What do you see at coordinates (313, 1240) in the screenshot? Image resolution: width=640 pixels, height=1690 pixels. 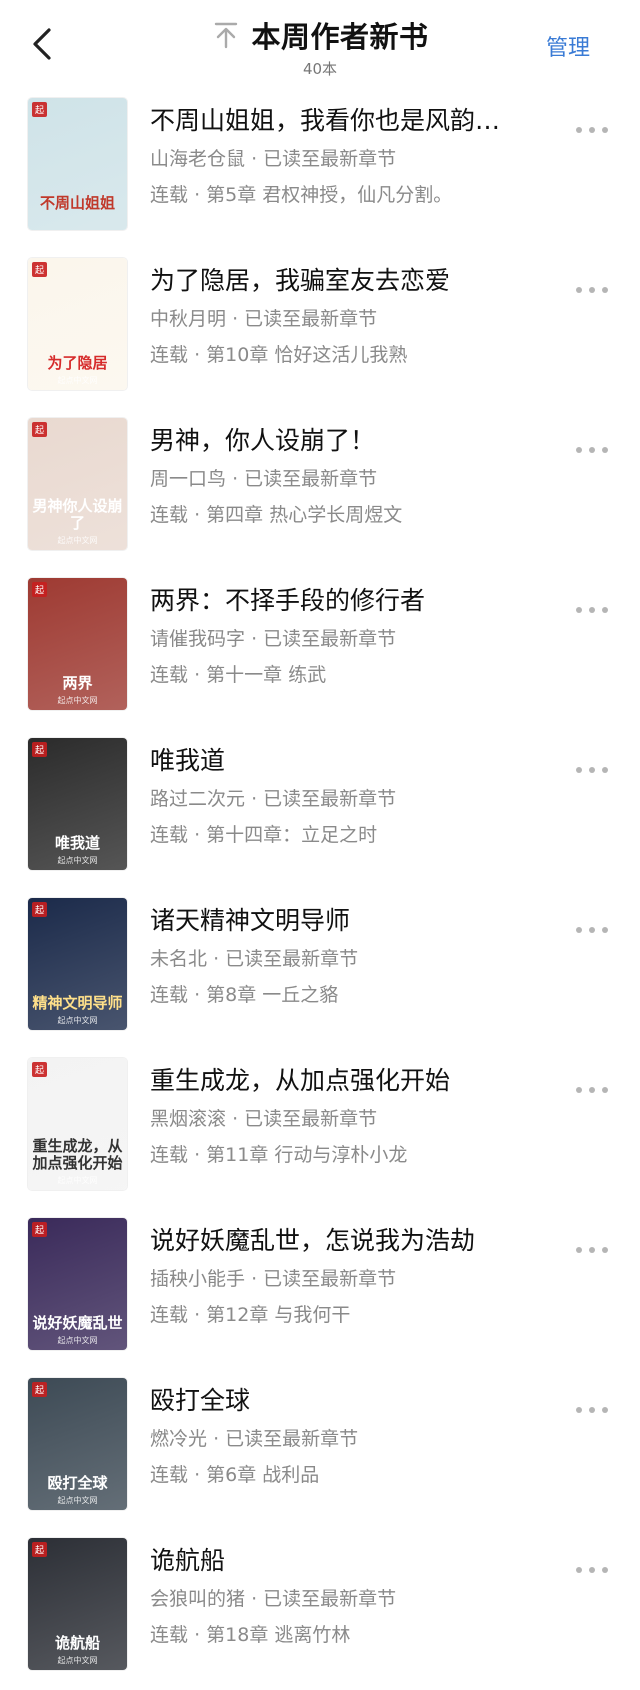 I see `book-title: 说好妖魔乱世，怎说我为浩劫` at bounding box center [313, 1240].